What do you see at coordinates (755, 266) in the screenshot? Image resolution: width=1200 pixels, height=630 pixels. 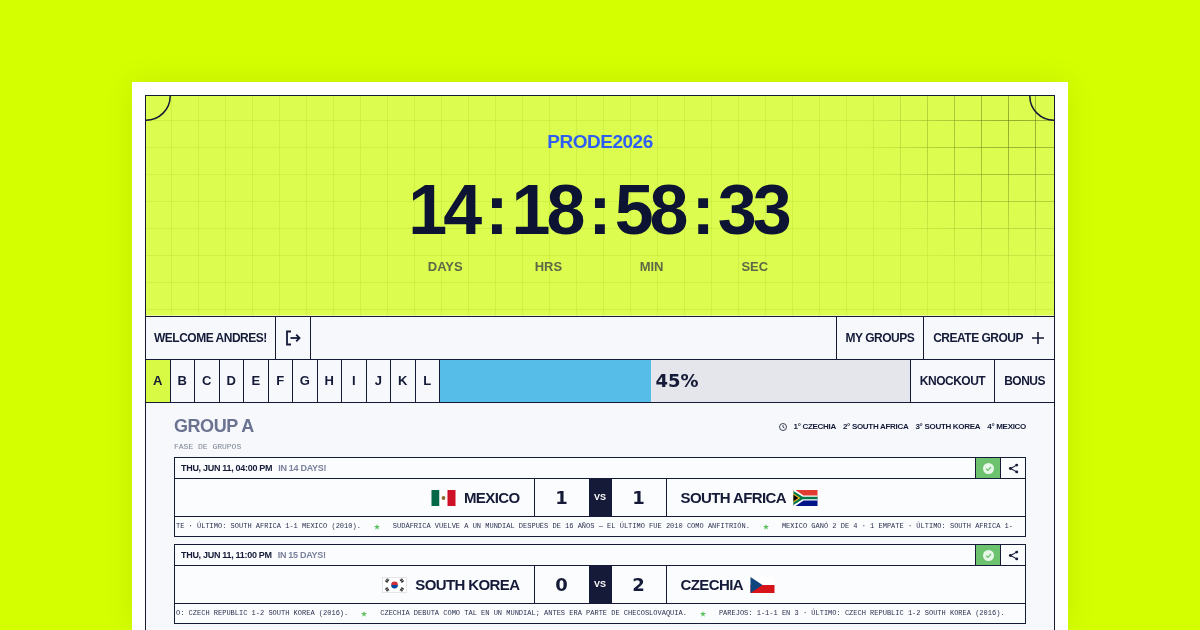 I see `countdown-unit: SEC` at bounding box center [755, 266].